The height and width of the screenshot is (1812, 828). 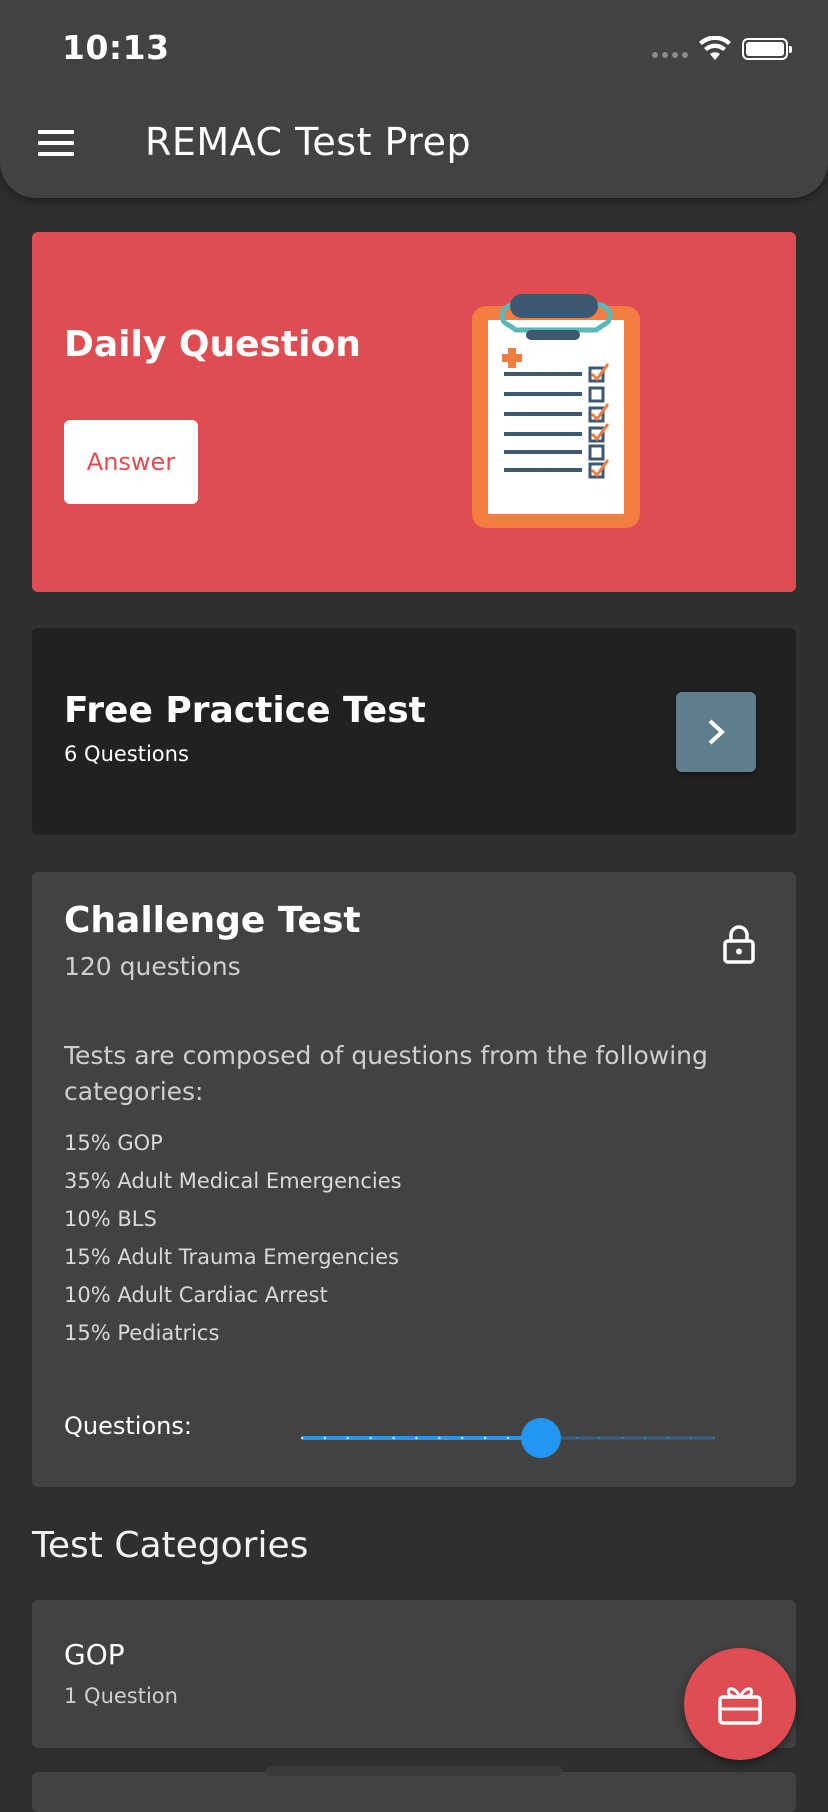 What do you see at coordinates (142, 1333) in the screenshot?
I see `category-breakdown-item: 15% Pediatrics` at bounding box center [142, 1333].